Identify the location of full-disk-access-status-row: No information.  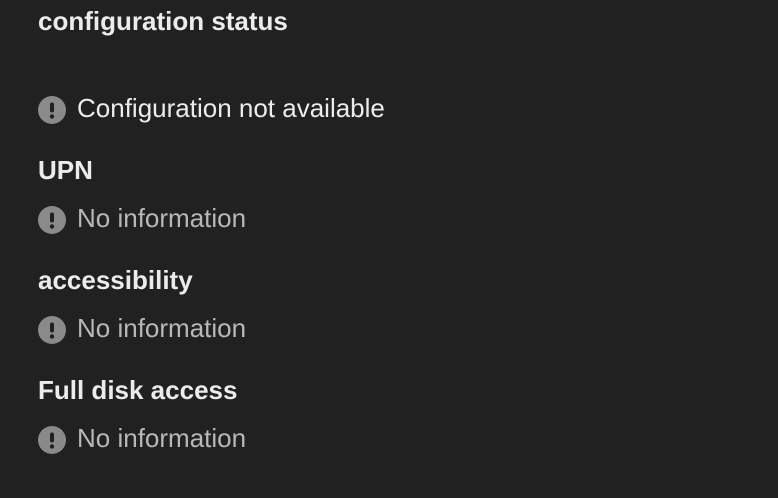
(142, 438).